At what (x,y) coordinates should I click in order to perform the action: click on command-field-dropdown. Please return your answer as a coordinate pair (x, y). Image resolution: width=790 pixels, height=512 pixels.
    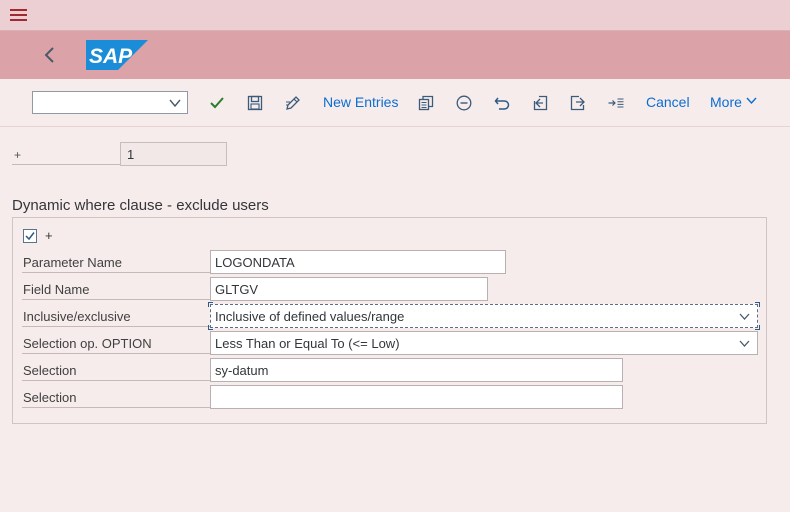
    Looking at the image, I should click on (110, 102).